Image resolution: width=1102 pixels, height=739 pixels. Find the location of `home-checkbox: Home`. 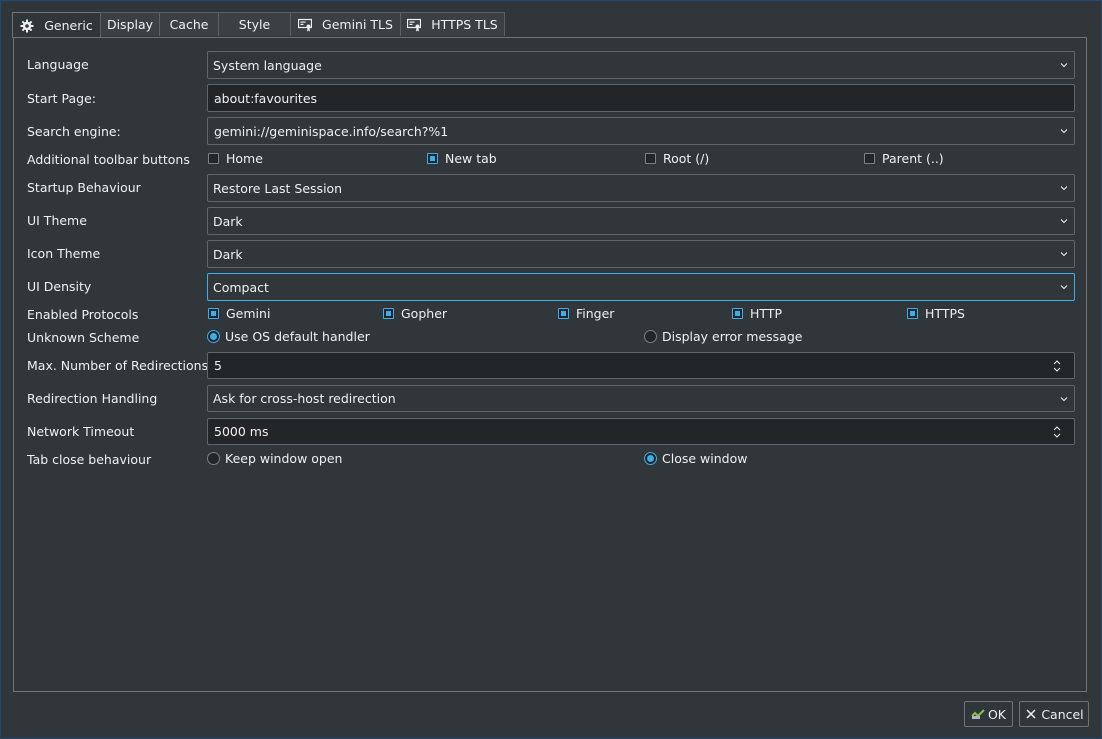

home-checkbox: Home is located at coordinates (235, 158).